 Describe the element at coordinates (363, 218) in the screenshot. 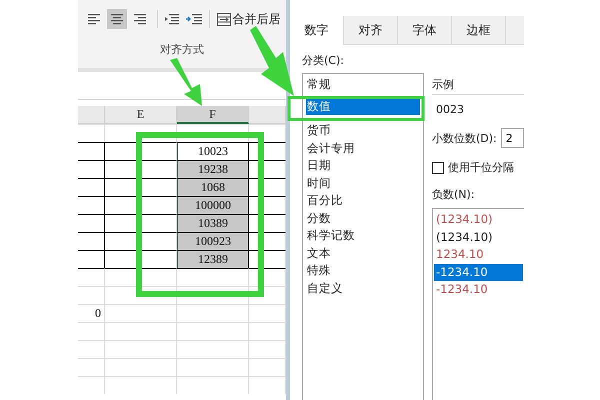

I see `category-item: 分数` at that location.